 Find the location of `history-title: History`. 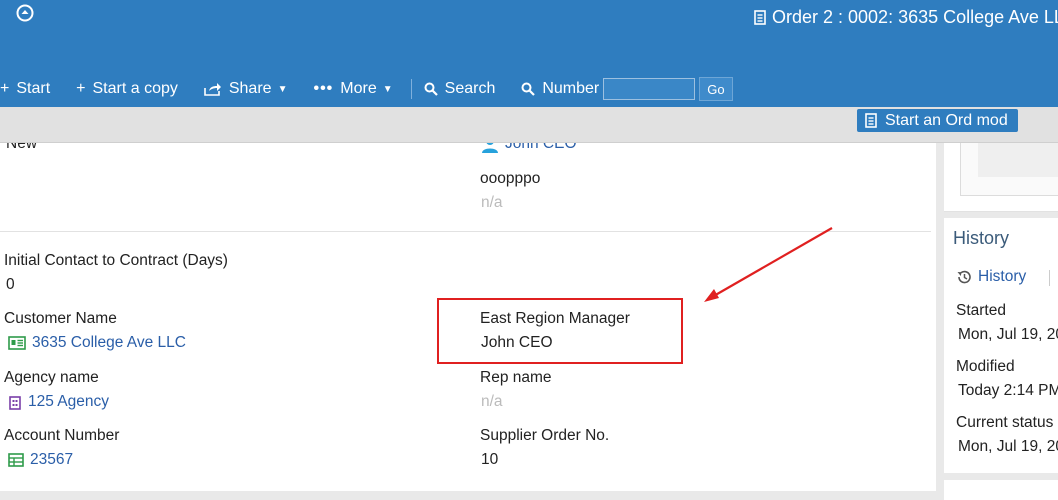

history-title: History is located at coordinates (981, 238).